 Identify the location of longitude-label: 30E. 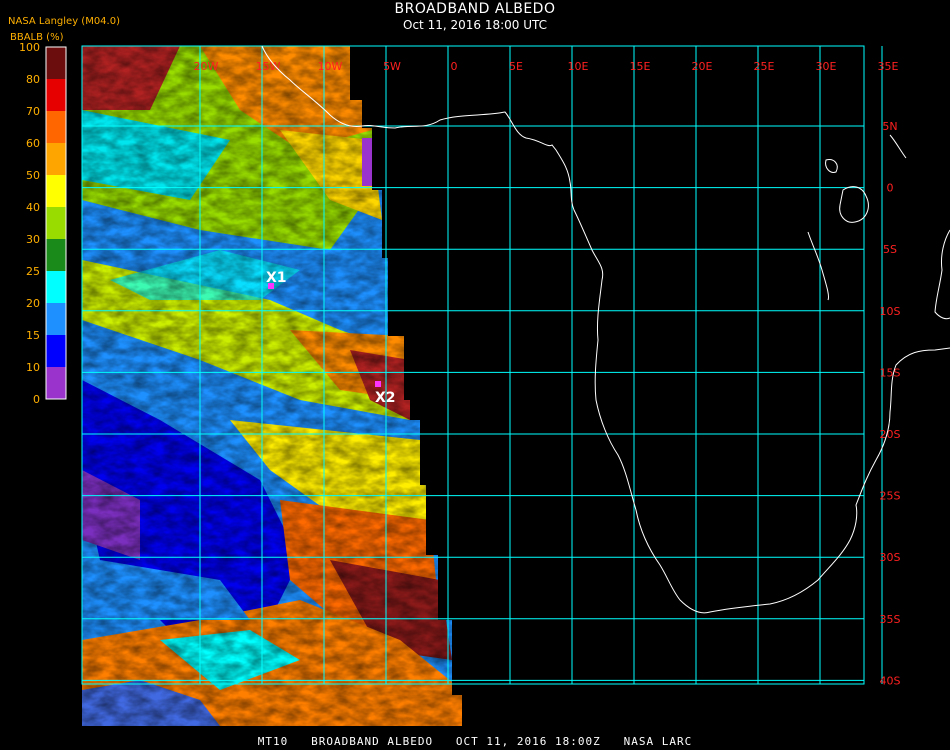
(826, 66).